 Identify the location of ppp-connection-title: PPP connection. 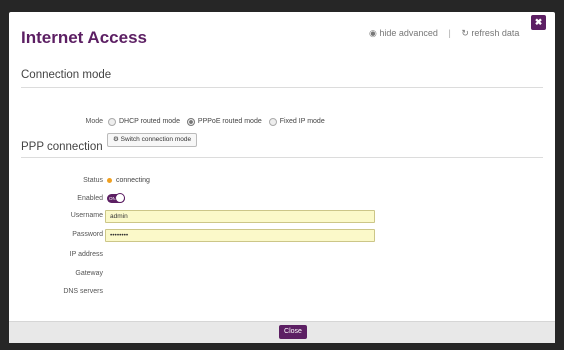
(62, 147).